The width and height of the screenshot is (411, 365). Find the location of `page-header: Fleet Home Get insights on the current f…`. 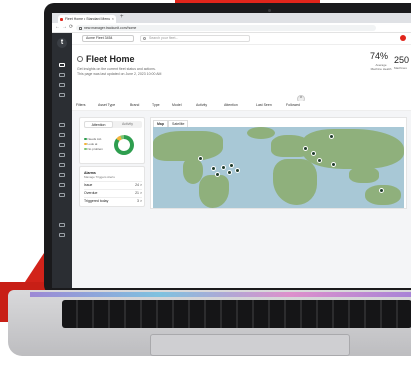

page-header: Fleet Home Get insights on the current f… is located at coordinates (241, 74).